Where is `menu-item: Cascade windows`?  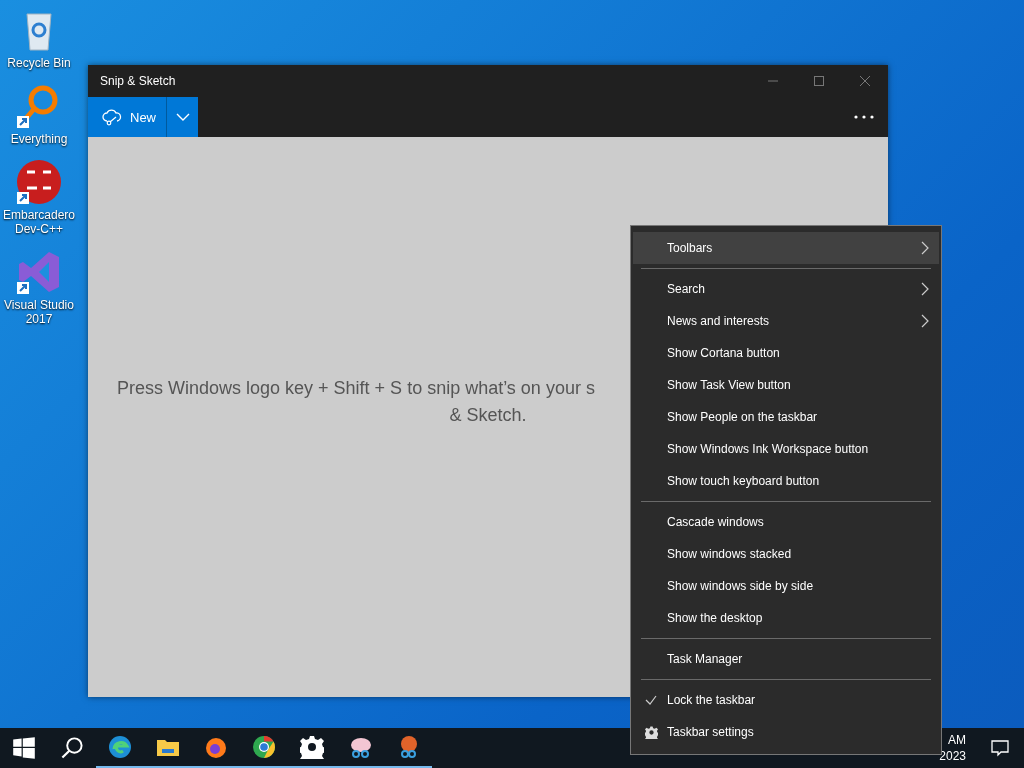
menu-item: Cascade windows is located at coordinates (786, 522).